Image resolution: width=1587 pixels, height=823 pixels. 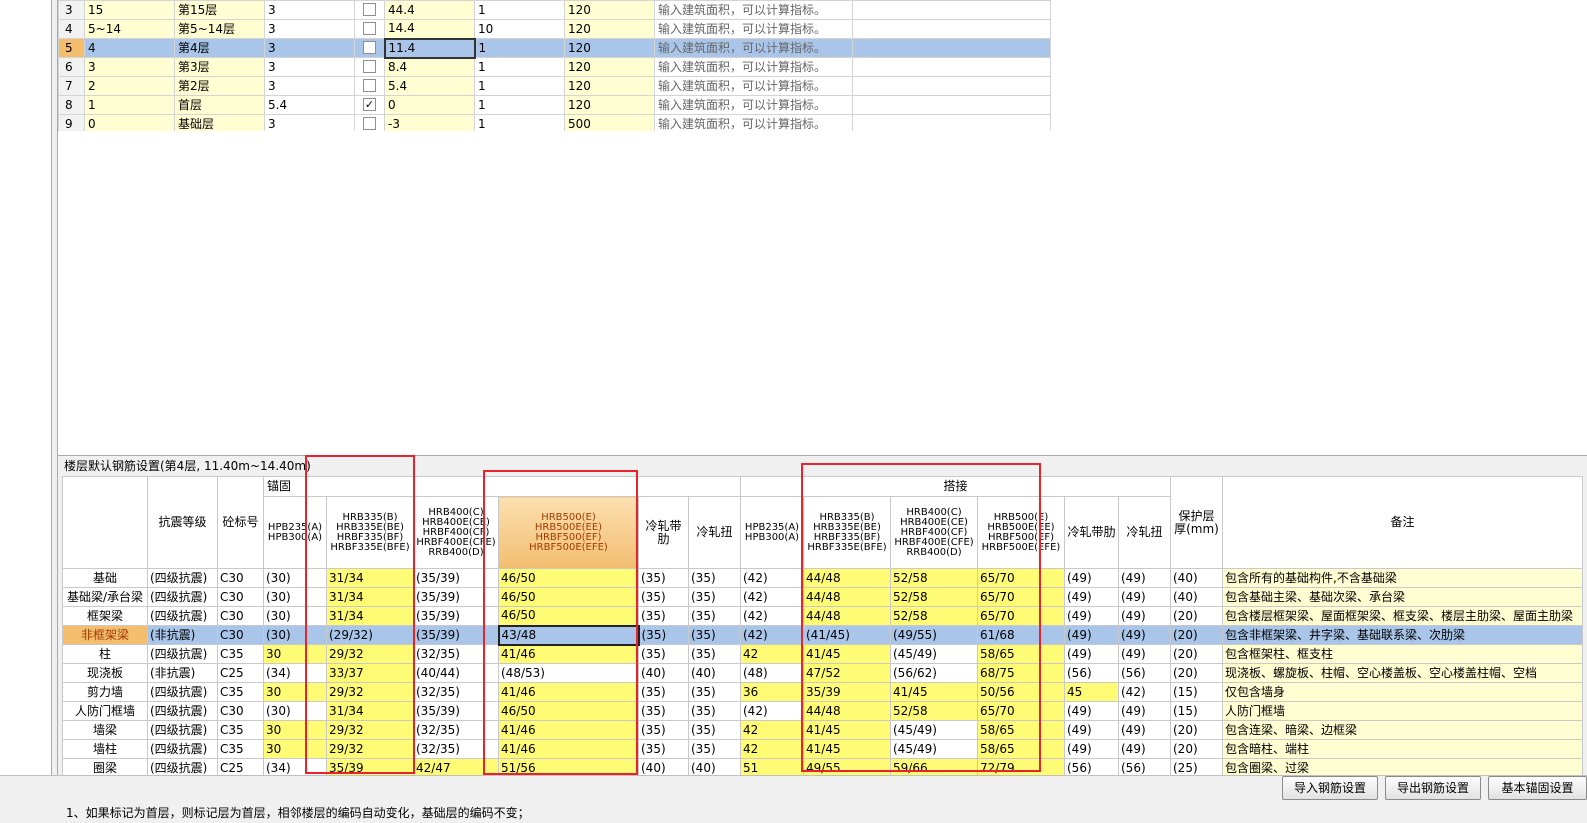 What do you see at coordinates (934, 673) in the screenshot?
I see `lap-hrb400-cell: (56/62)` at bounding box center [934, 673].